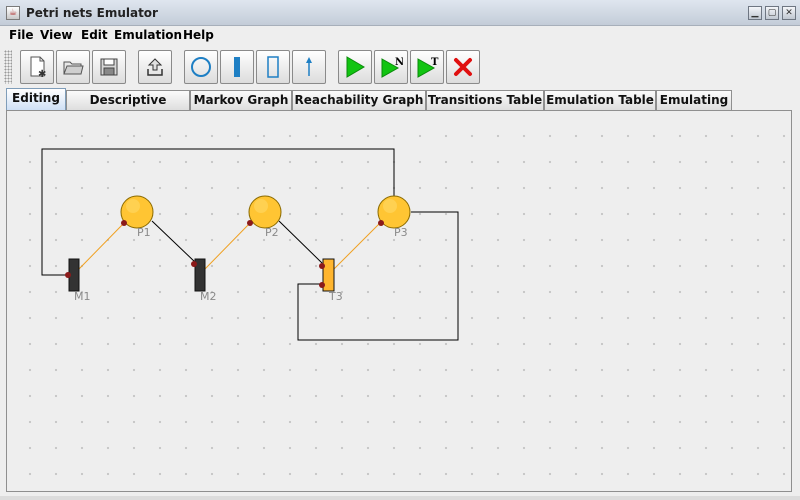 The image size is (800, 500). I want to click on open-file-button, so click(73, 67).